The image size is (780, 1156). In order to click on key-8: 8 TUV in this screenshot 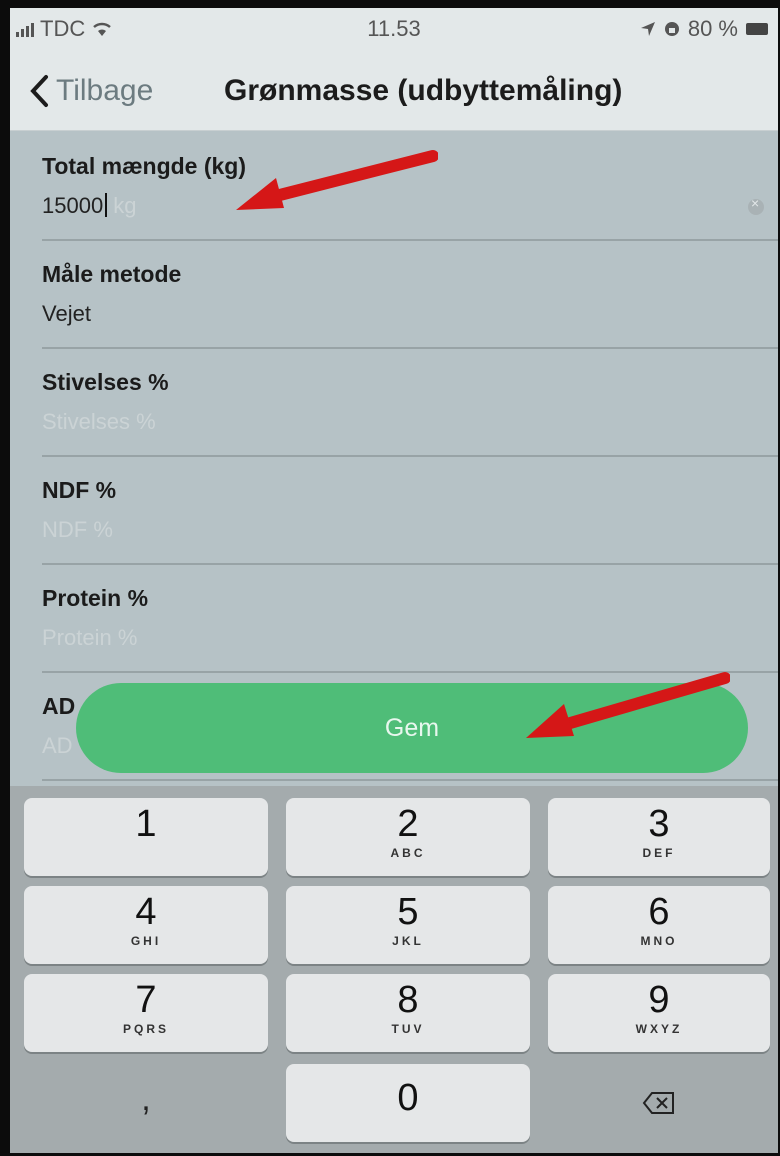, I will do `click(408, 1013)`.